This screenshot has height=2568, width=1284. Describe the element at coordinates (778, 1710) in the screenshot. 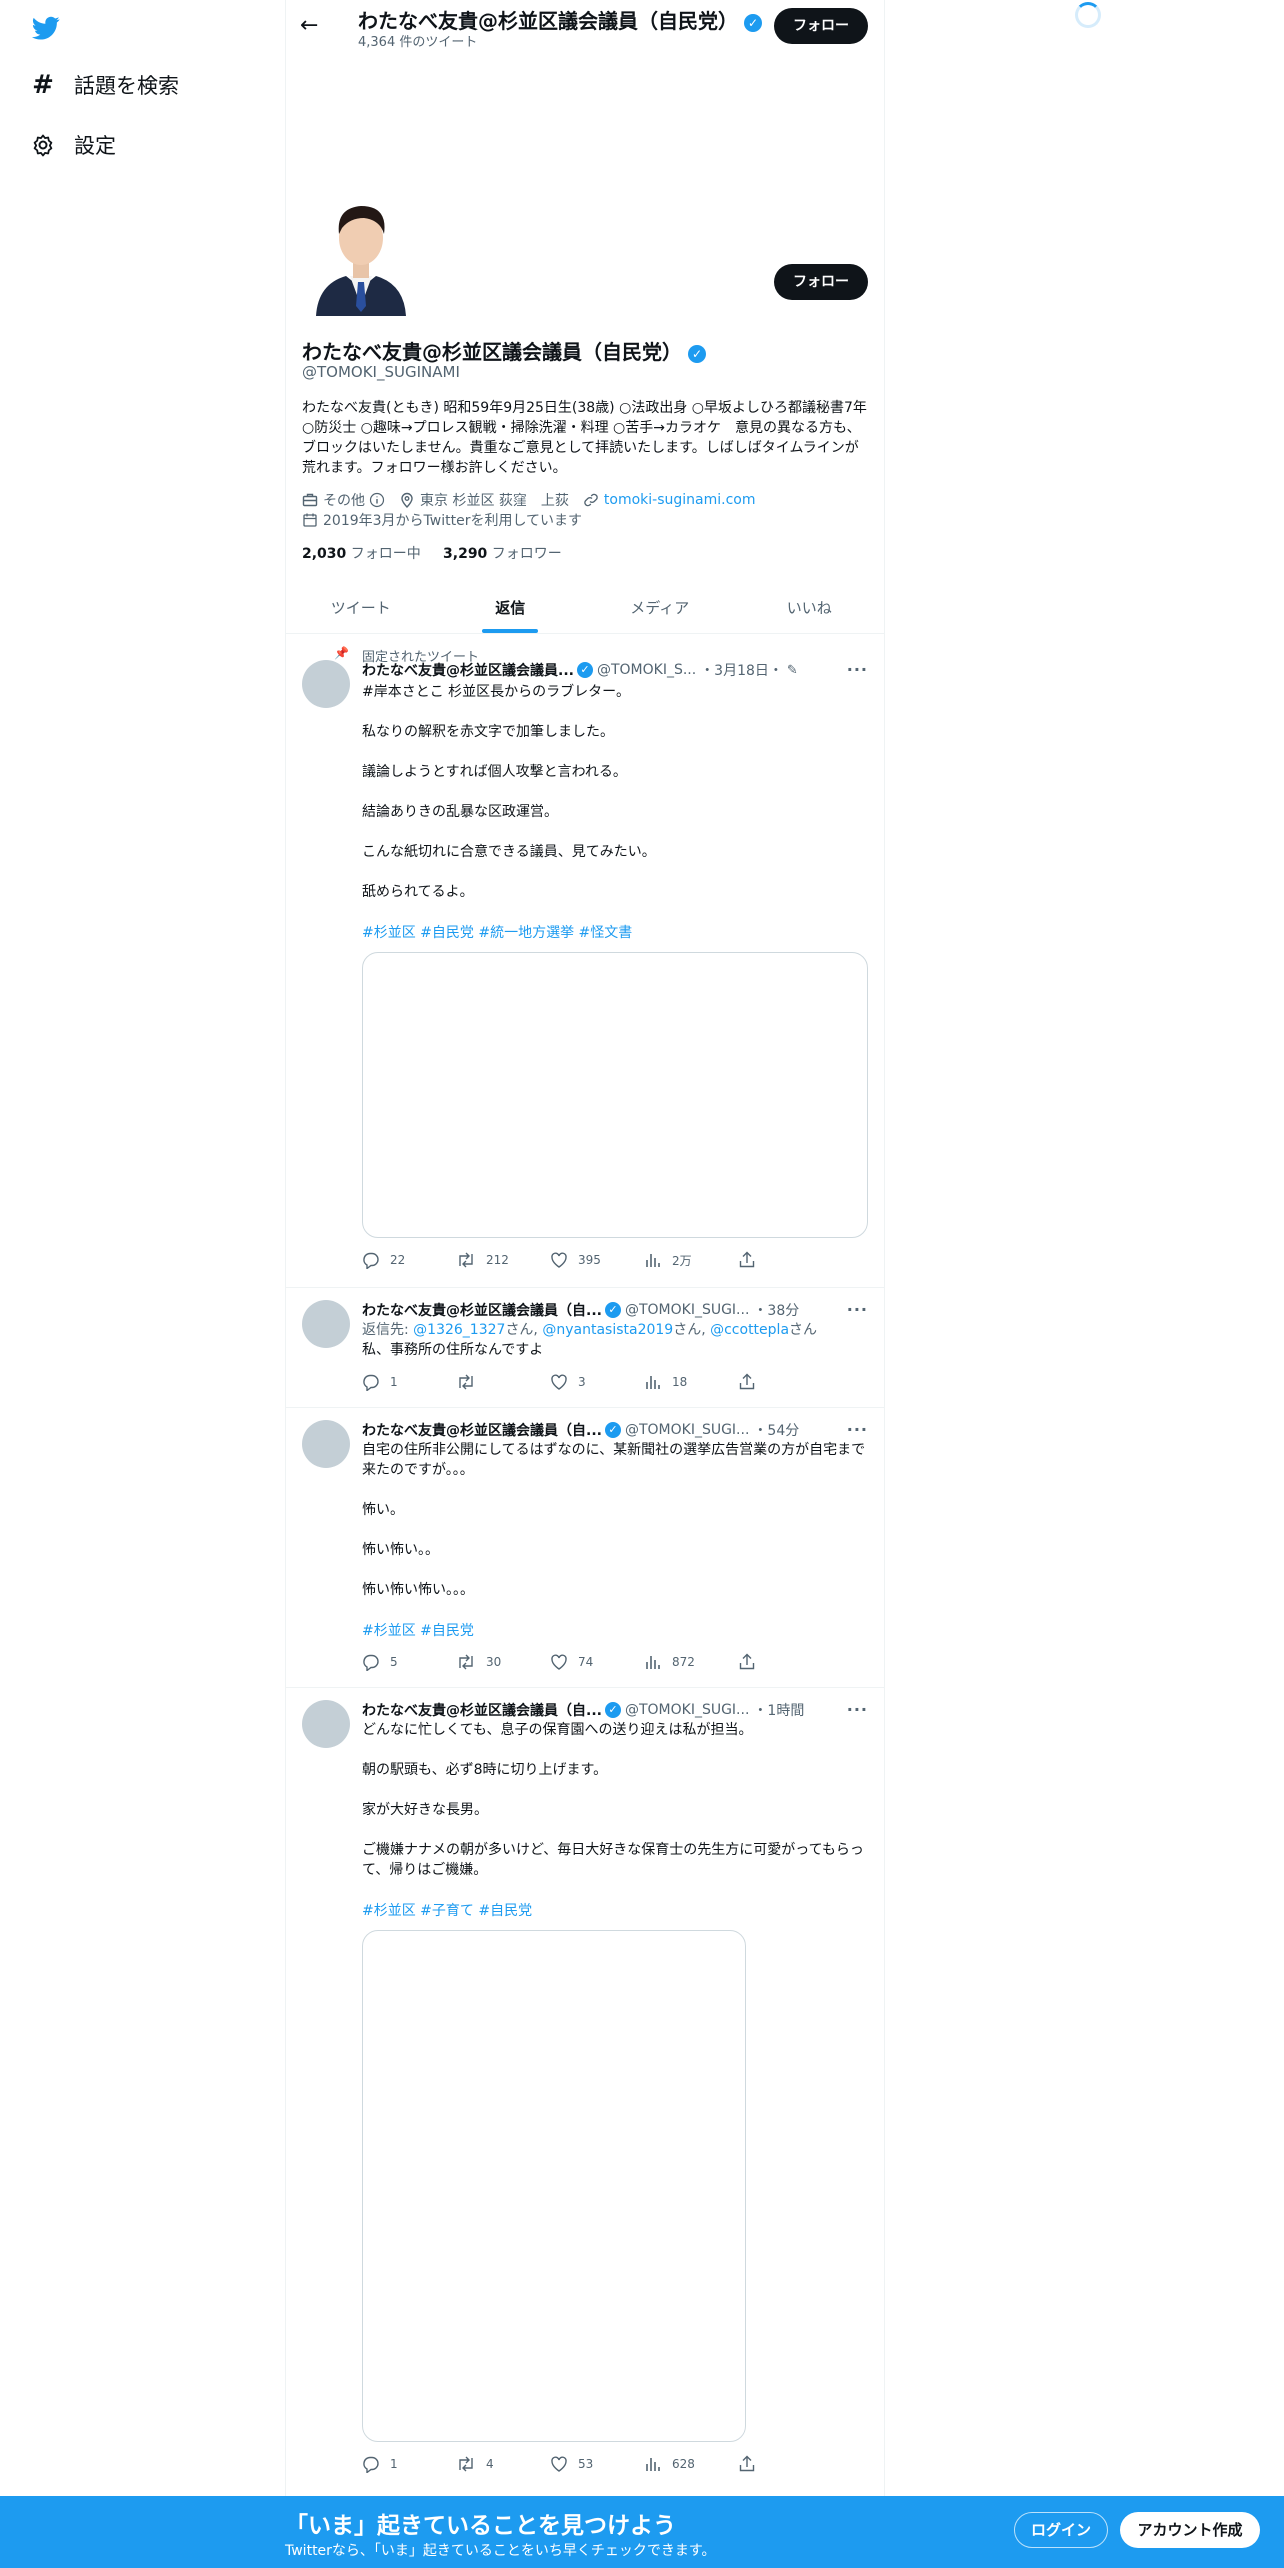

I see `tweet-time: ・1時間` at that location.